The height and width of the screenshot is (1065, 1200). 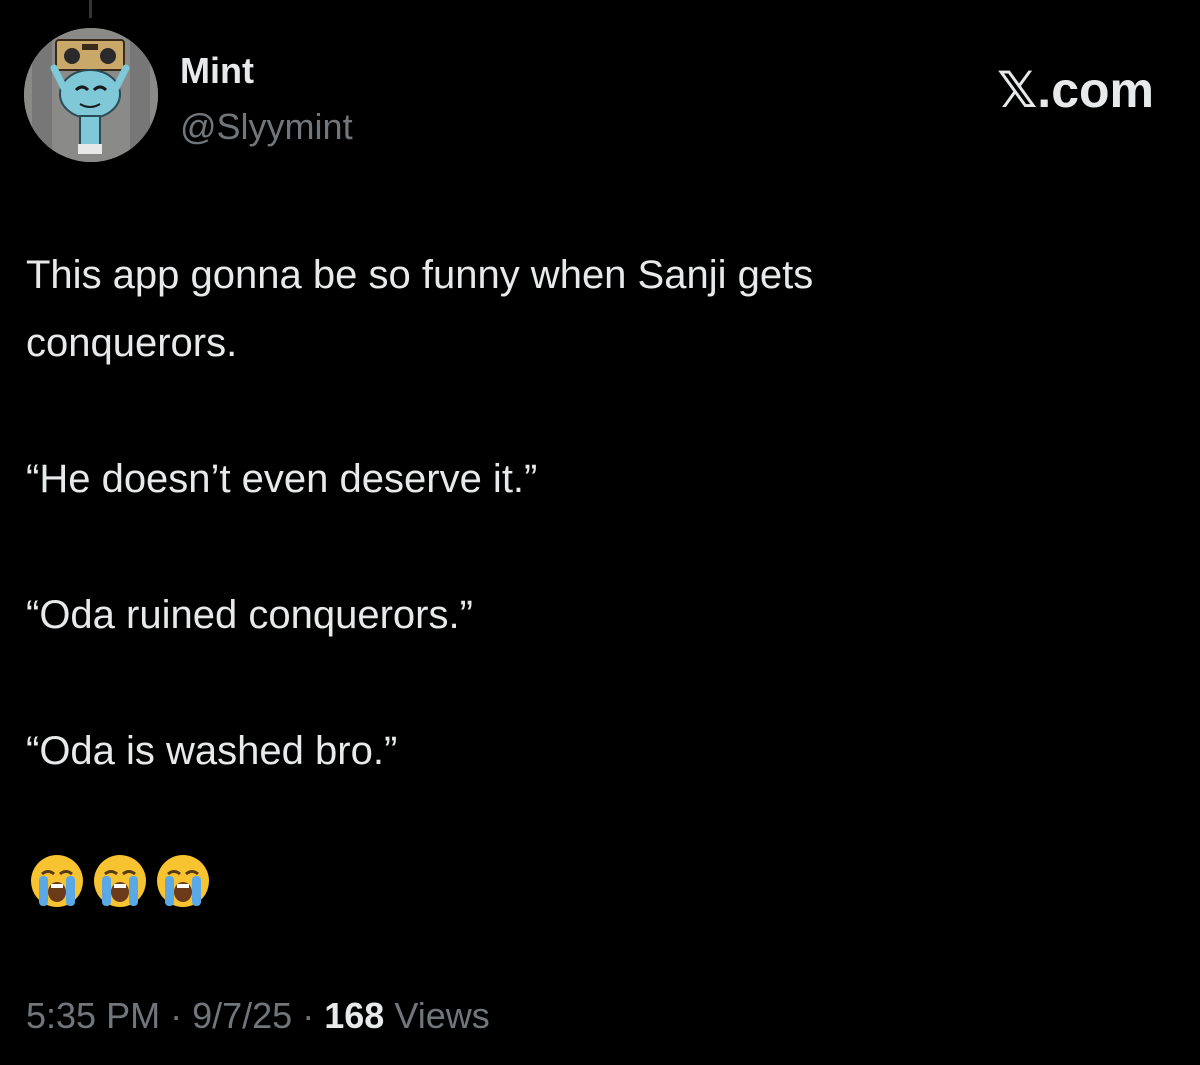 I want to click on tweet-line: “He doesn’t even deserve it.”, so click(x=282, y=479).